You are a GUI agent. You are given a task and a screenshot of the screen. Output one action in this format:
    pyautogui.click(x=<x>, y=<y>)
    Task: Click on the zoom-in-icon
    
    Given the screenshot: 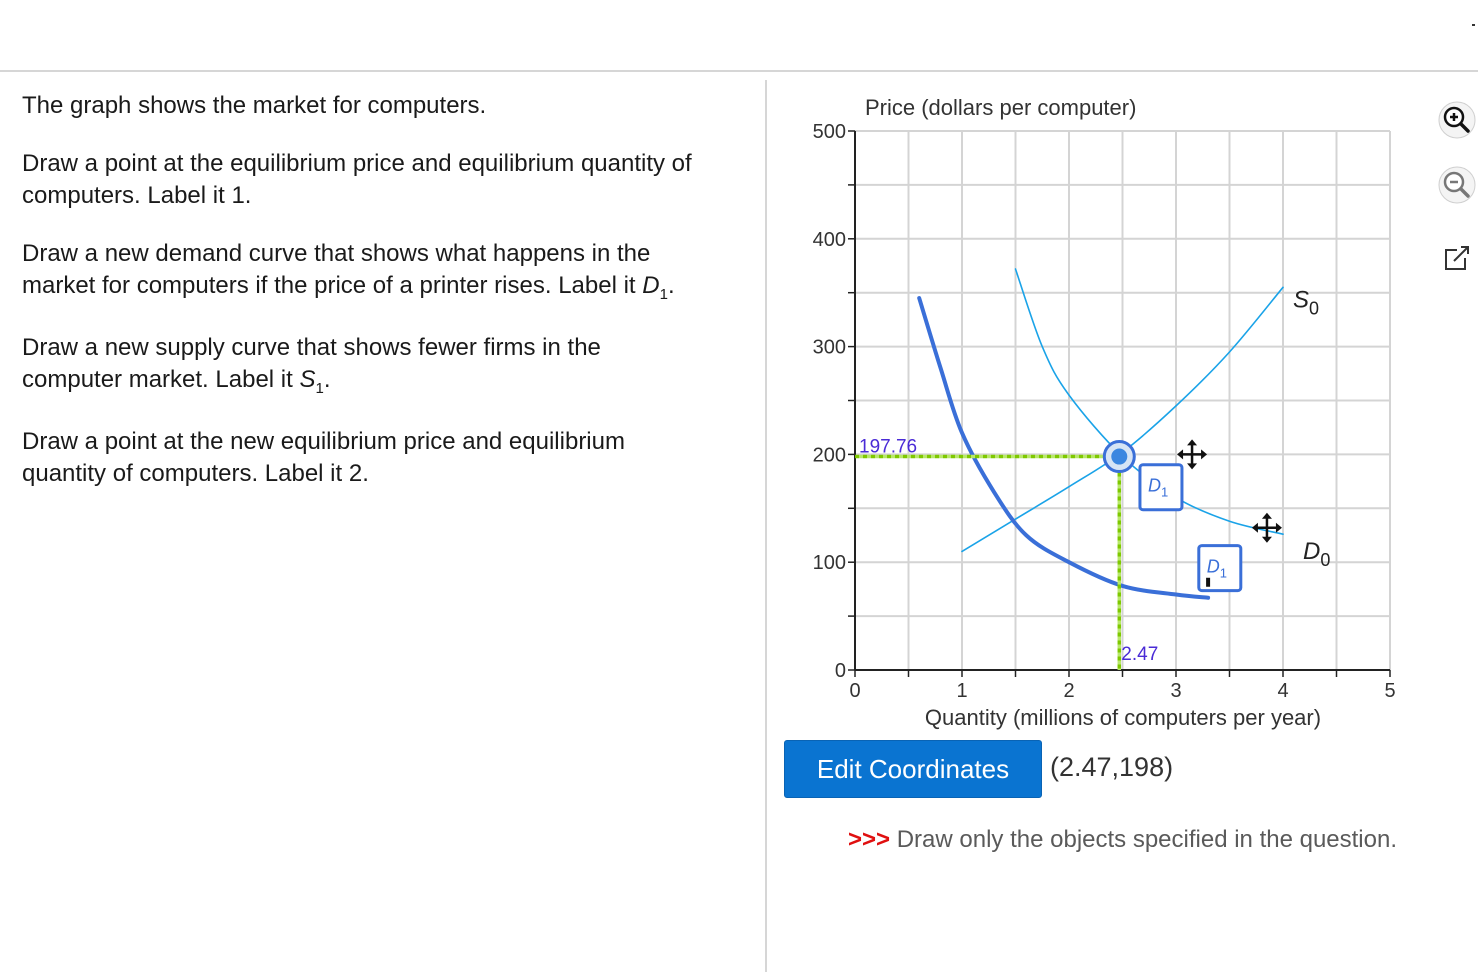 What is the action you would take?
    pyautogui.click(x=1457, y=120)
    